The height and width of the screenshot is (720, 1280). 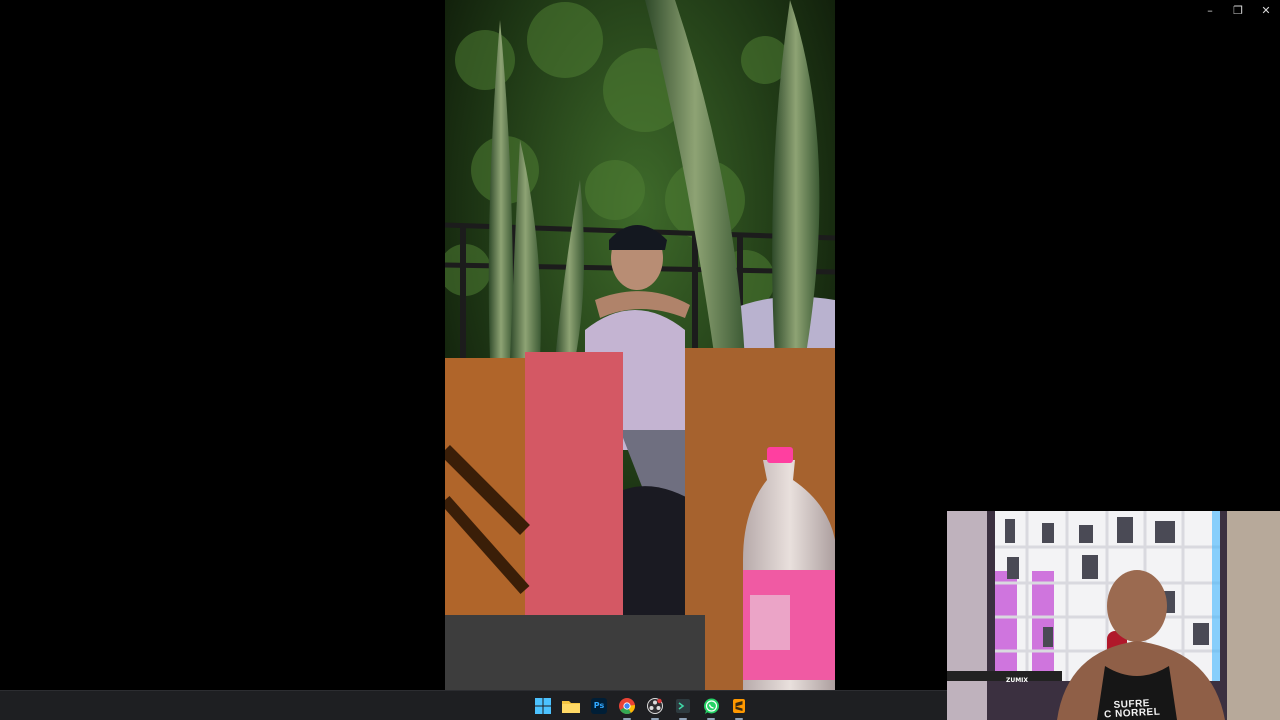 What do you see at coordinates (627, 707) in the screenshot?
I see `chrome-icon` at bounding box center [627, 707].